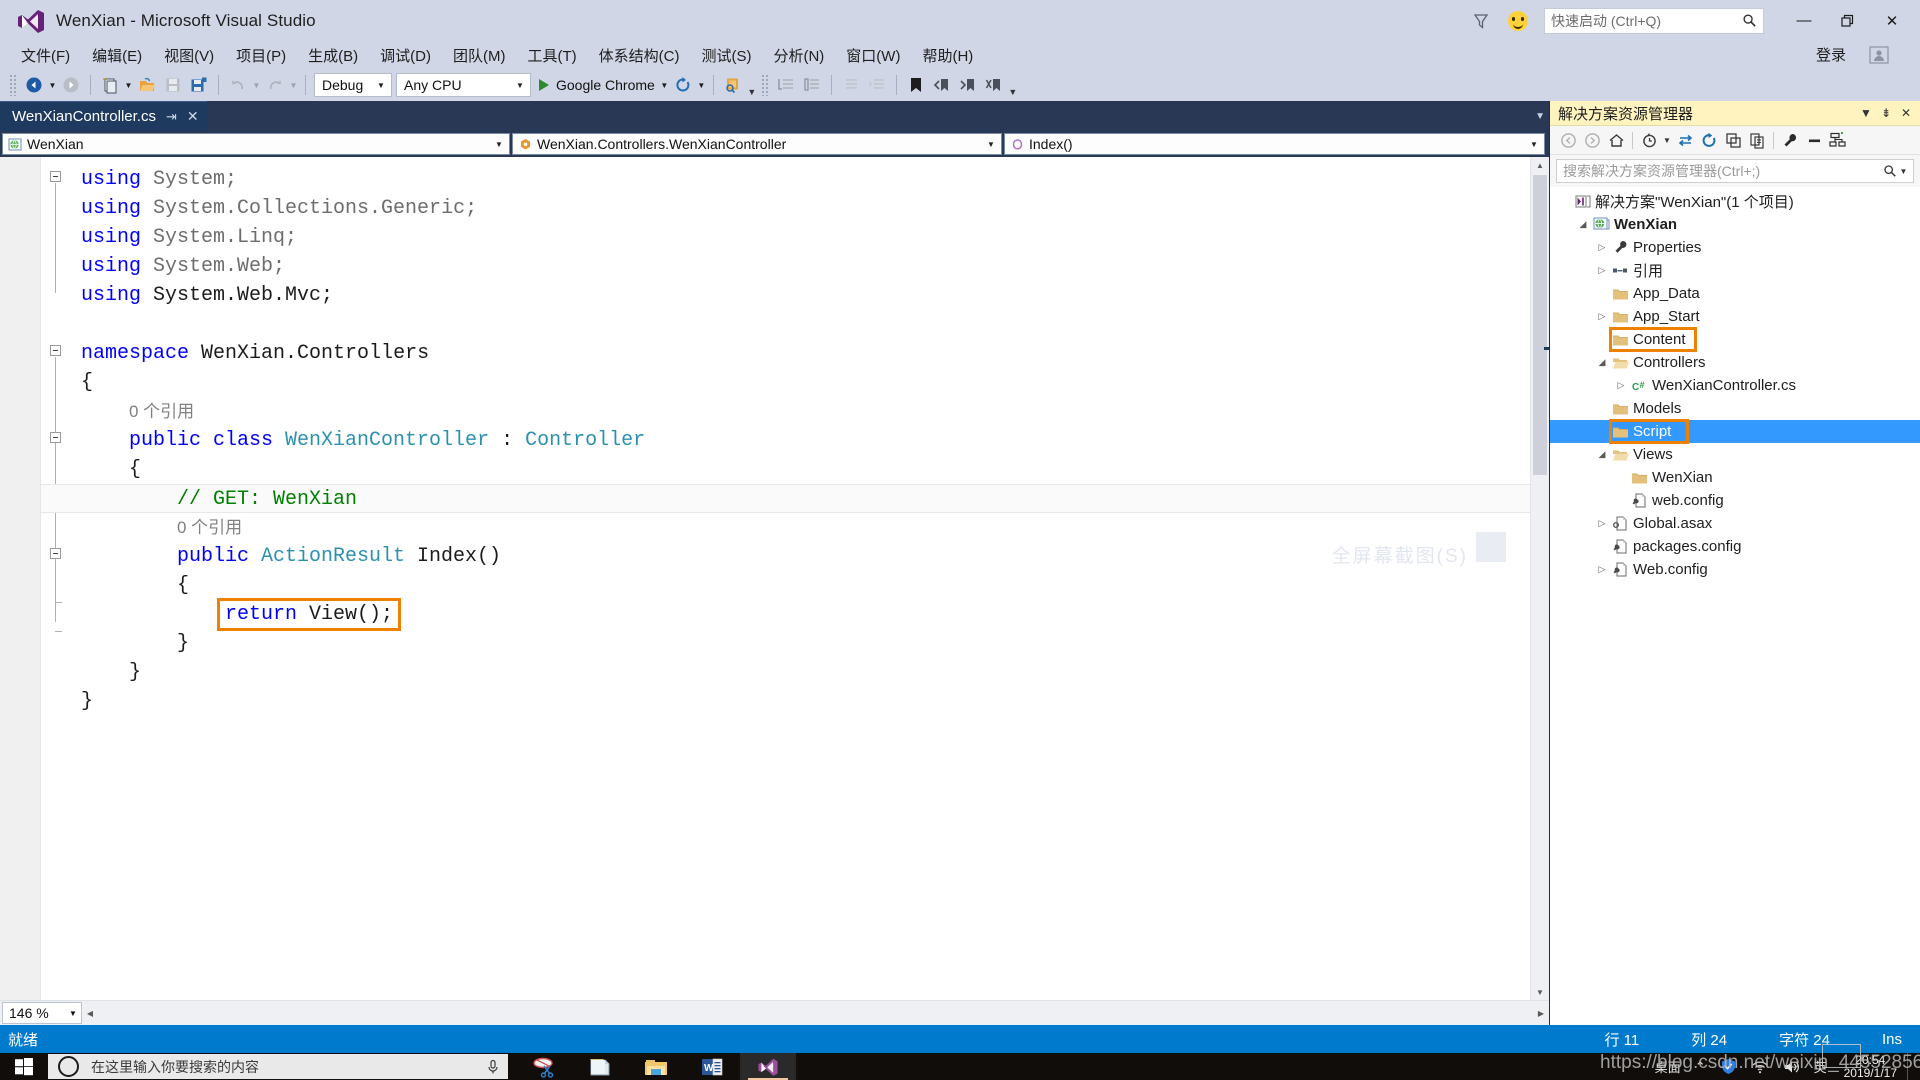 This screenshot has width=1920, height=1080. Describe the element at coordinates (1848, 20) in the screenshot. I see `restore-button` at that location.